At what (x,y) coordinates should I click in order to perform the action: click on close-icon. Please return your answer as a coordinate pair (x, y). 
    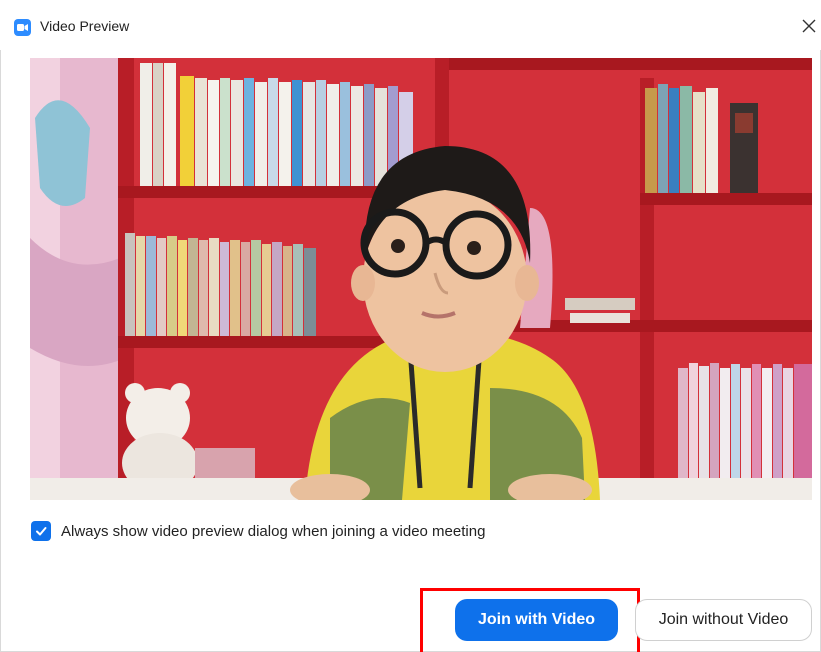
    Looking at the image, I should click on (809, 26).